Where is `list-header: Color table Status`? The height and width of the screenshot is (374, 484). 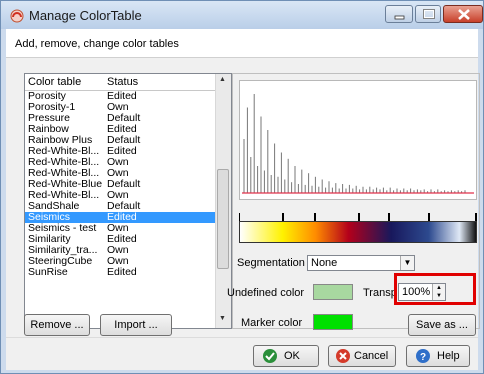
list-header: Color table Status is located at coordinates (121, 82).